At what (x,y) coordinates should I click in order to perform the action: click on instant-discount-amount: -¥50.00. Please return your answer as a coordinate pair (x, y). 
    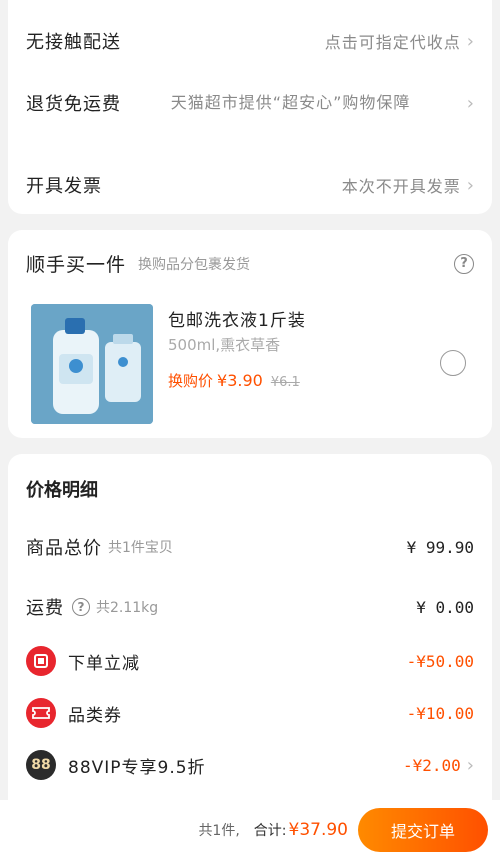
    Looking at the image, I should click on (440, 661).